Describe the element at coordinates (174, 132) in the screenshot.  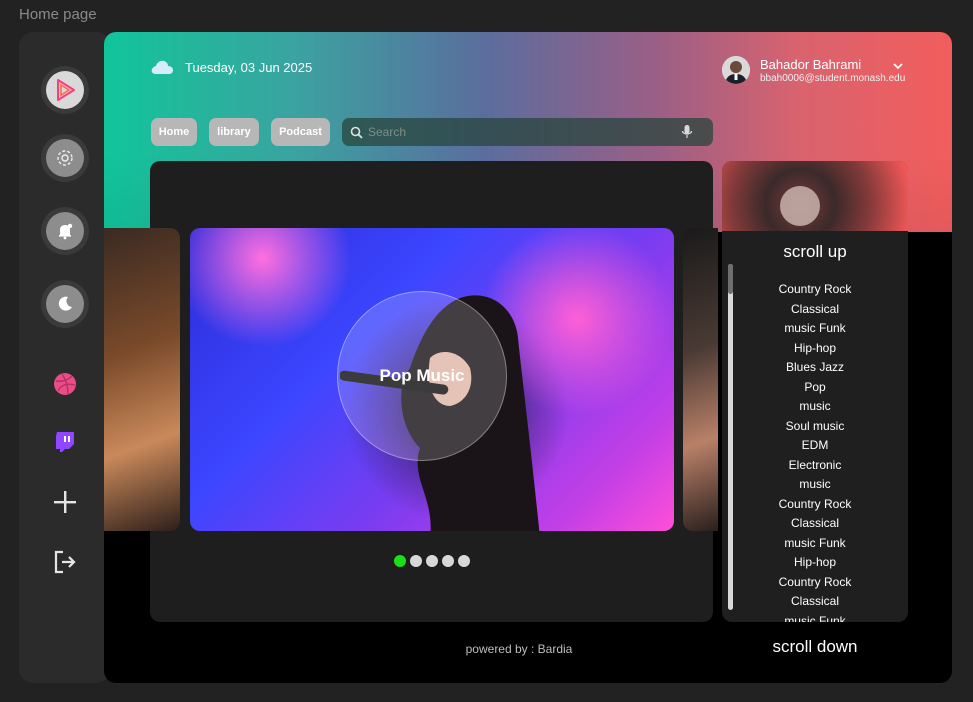
I see `tab-home: Home` at that location.